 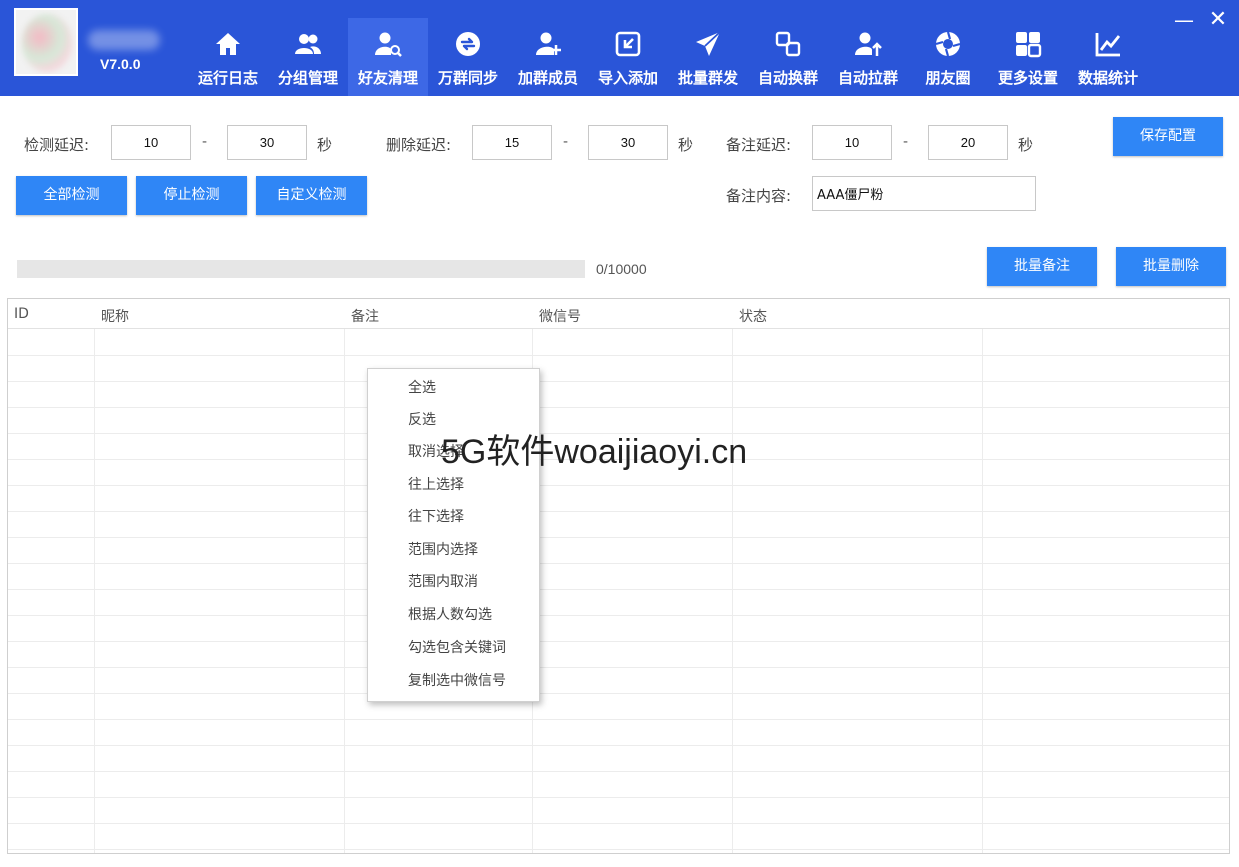 I want to click on column-id: ID, so click(x=21, y=314).